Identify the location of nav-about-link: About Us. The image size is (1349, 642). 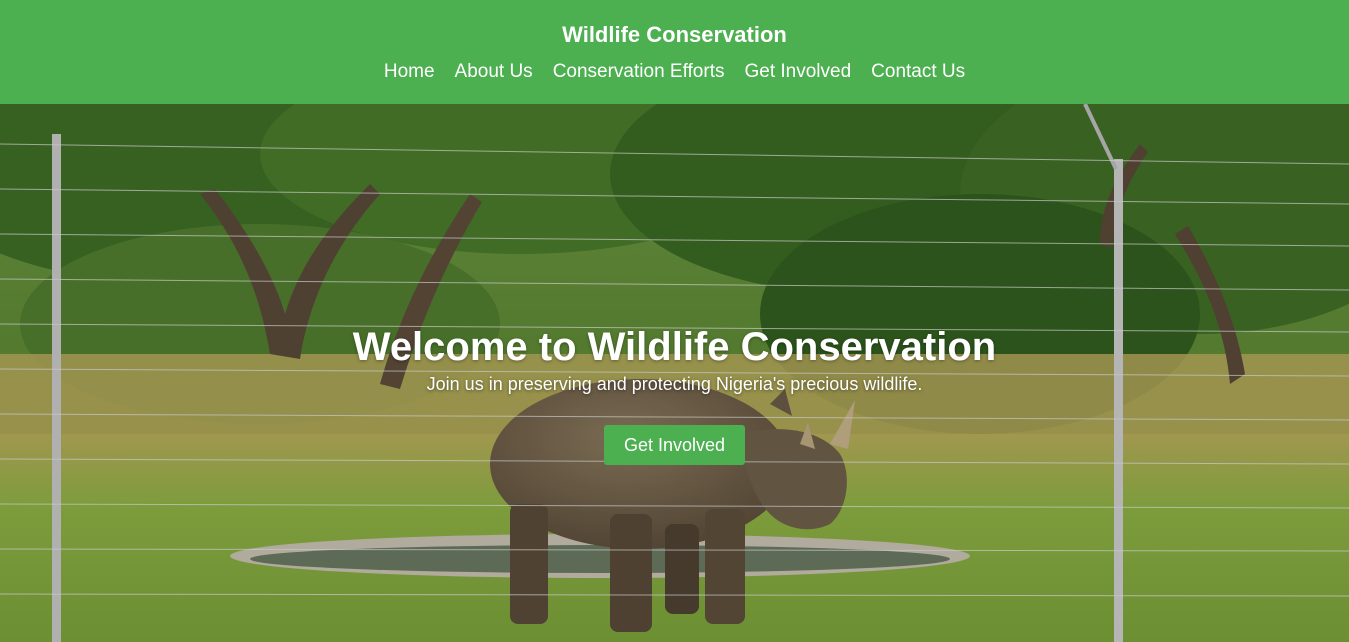
(494, 72).